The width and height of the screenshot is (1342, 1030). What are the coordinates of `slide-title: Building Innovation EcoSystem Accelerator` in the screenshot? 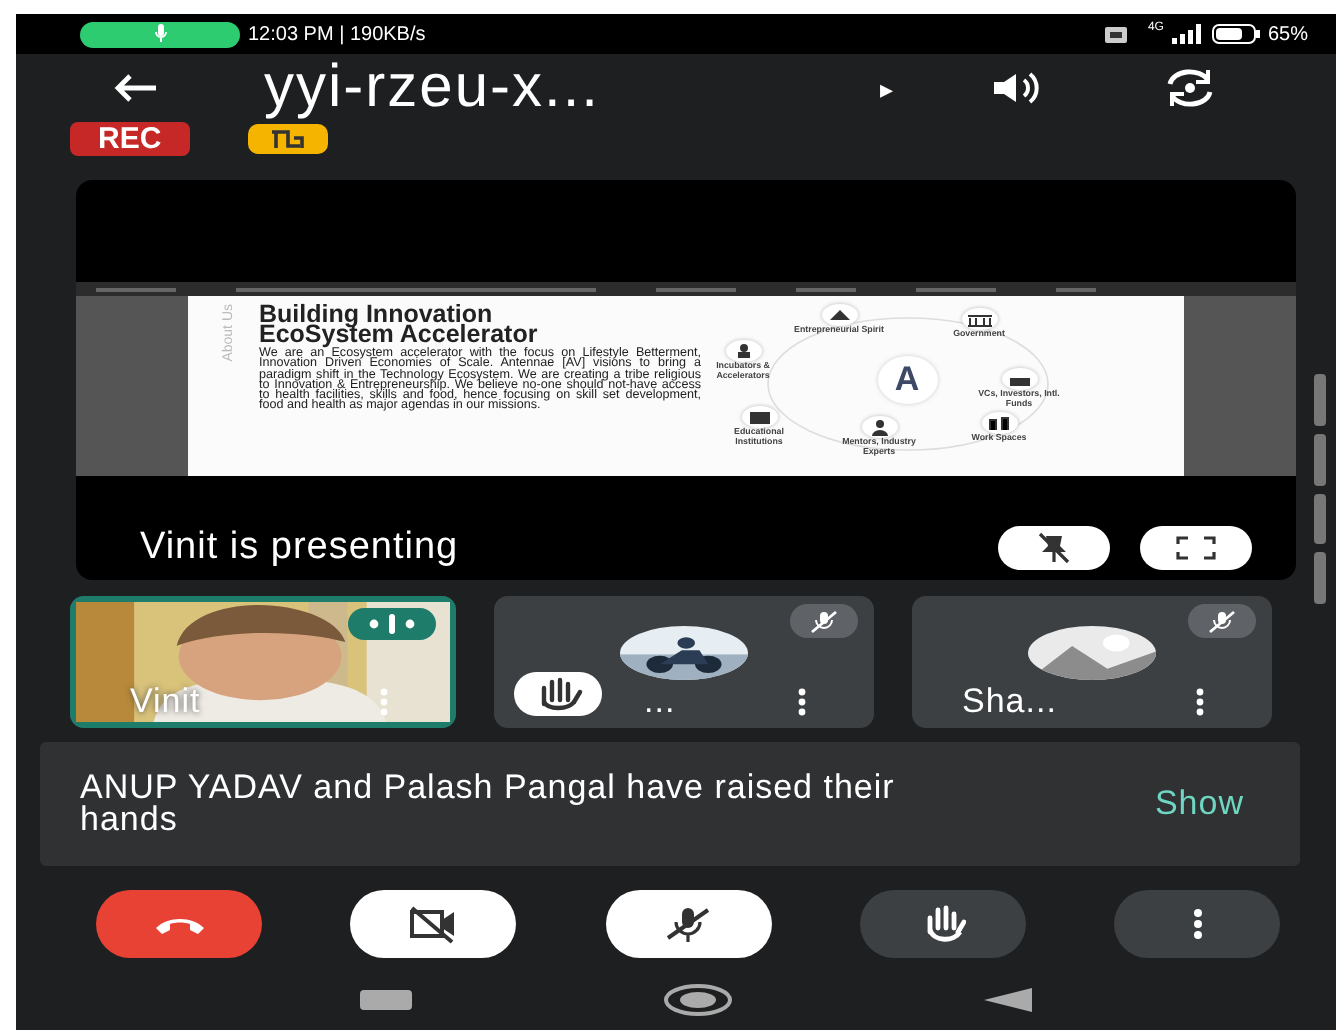 It's located at (398, 324).